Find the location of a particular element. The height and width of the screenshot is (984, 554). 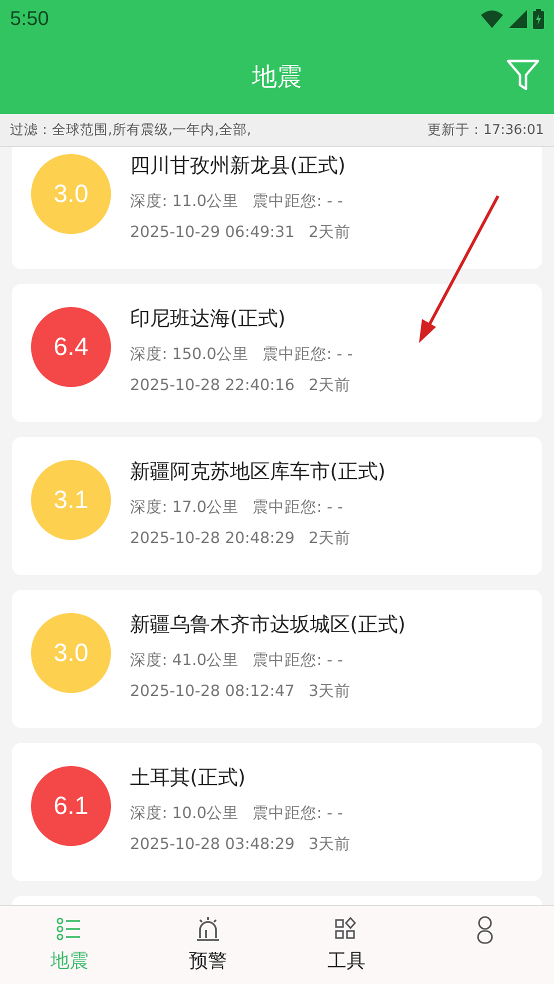

wifi-icon is located at coordinates (492, 19).